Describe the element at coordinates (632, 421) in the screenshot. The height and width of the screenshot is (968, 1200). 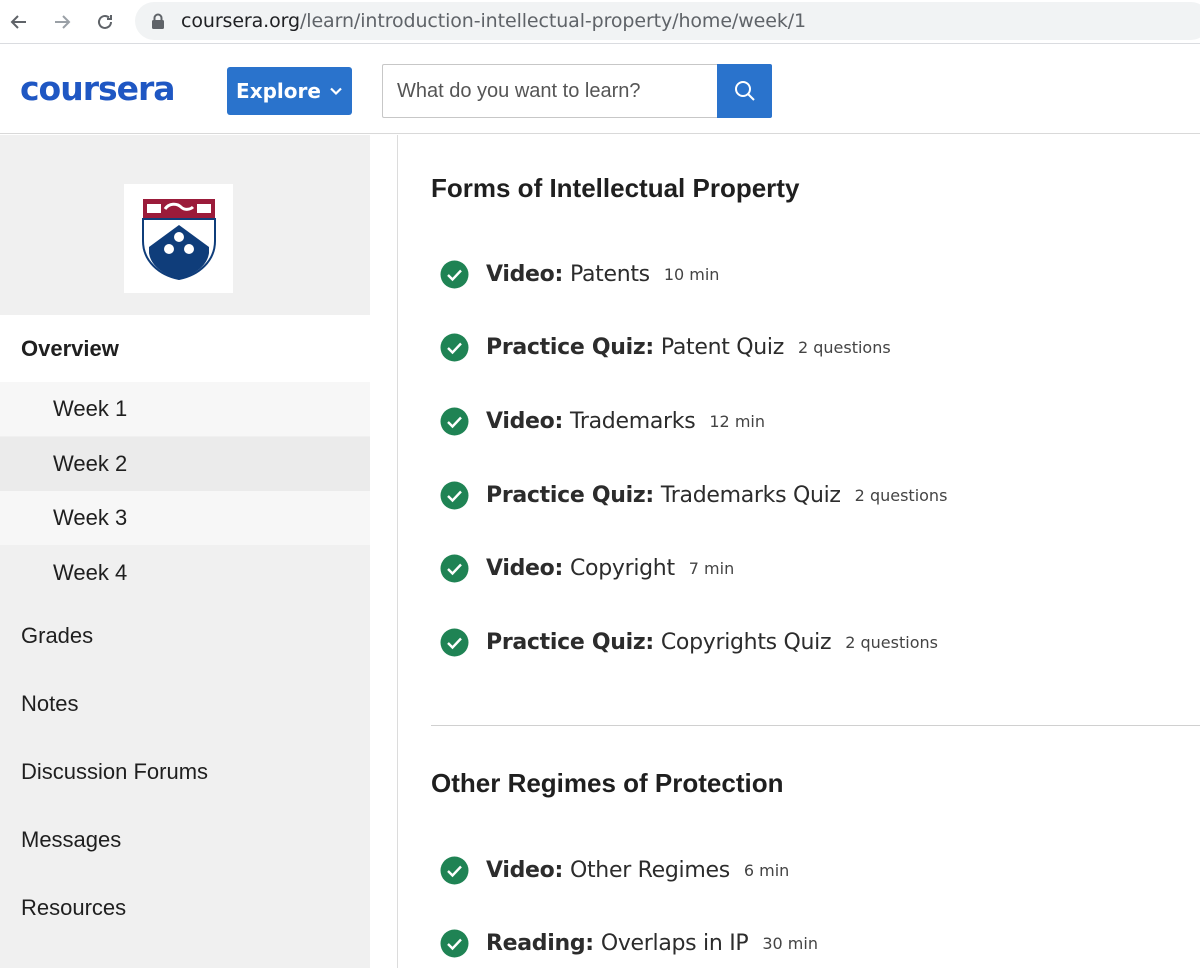
I see `lesson-name: Trademarks` at that location.